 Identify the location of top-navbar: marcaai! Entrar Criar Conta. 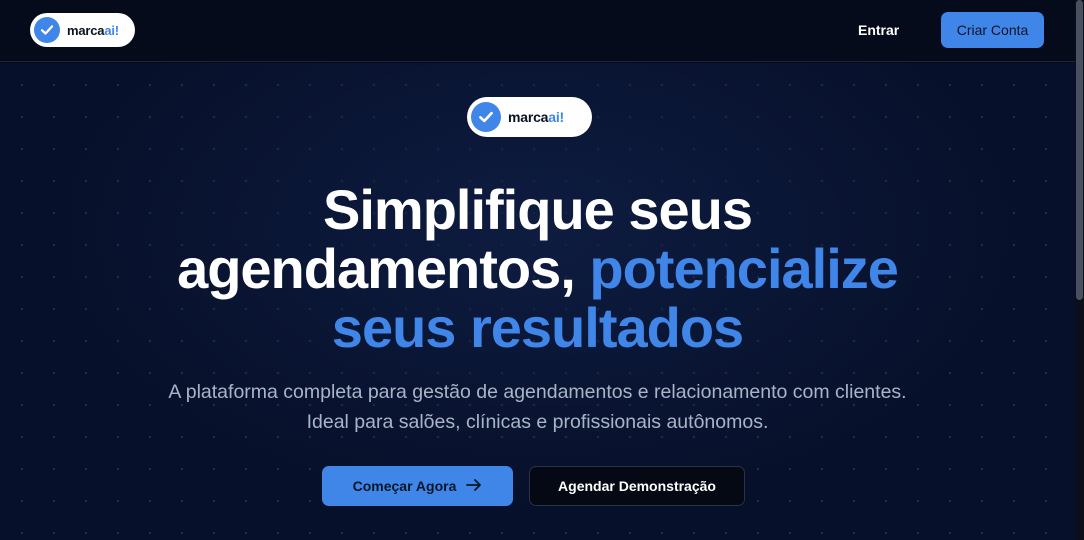
(537, 31).